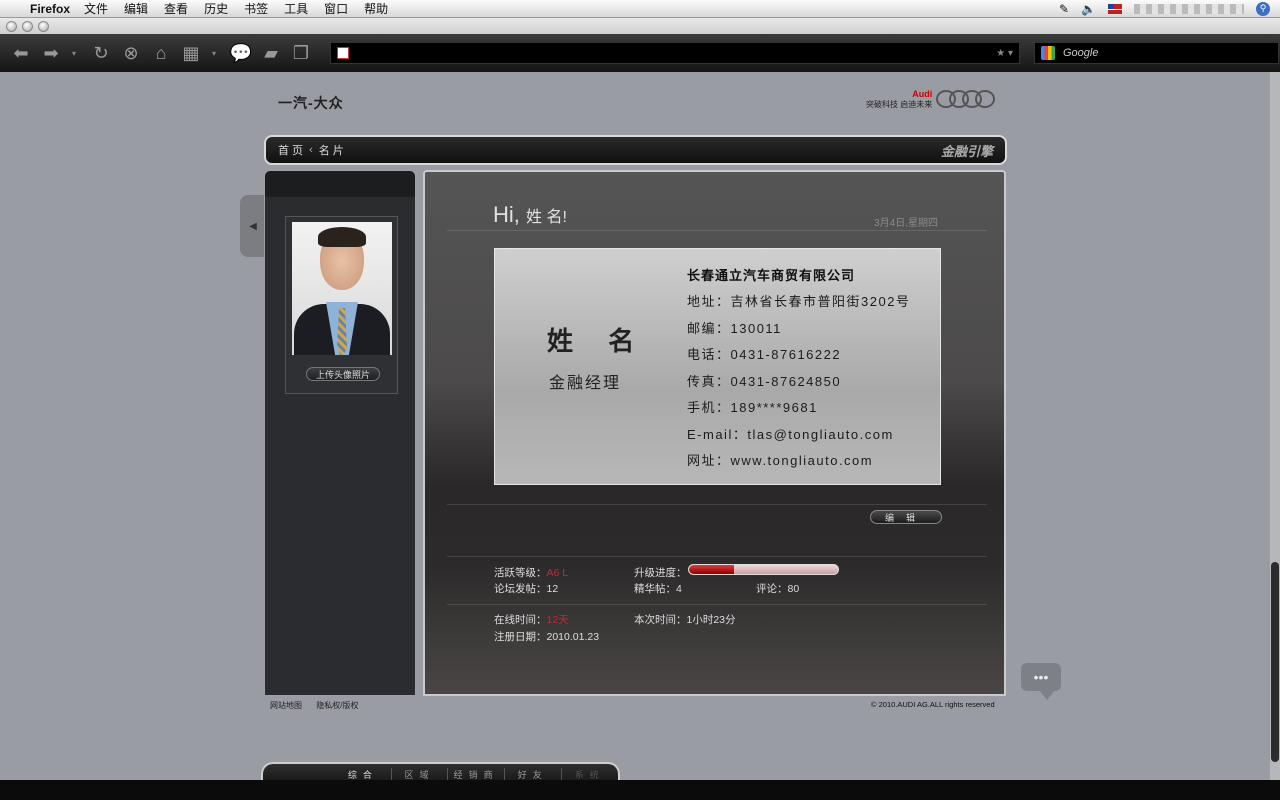 This screenshot has height=800, width=1280. What do you see at coordinates (906, 223) in the screenshot?
I see `current-date: 3月4日,星期四` at bounding box center [906, 223].